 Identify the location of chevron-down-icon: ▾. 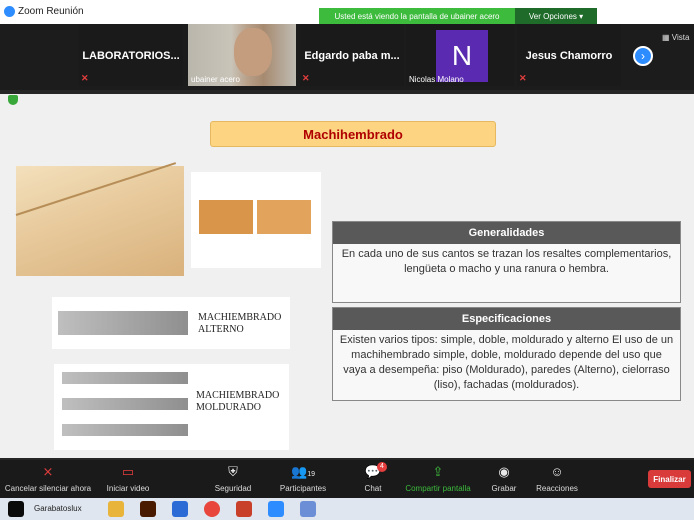
(581, 16).